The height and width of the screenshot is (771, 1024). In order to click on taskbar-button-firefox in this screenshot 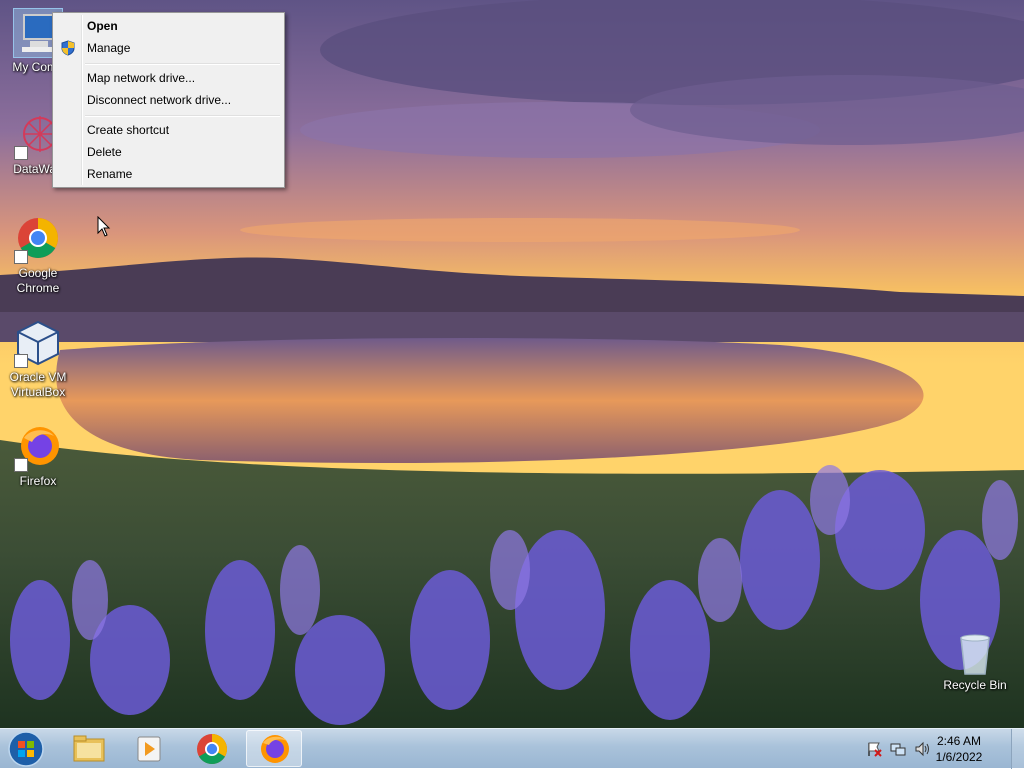, I will do `click(274, 748)`.